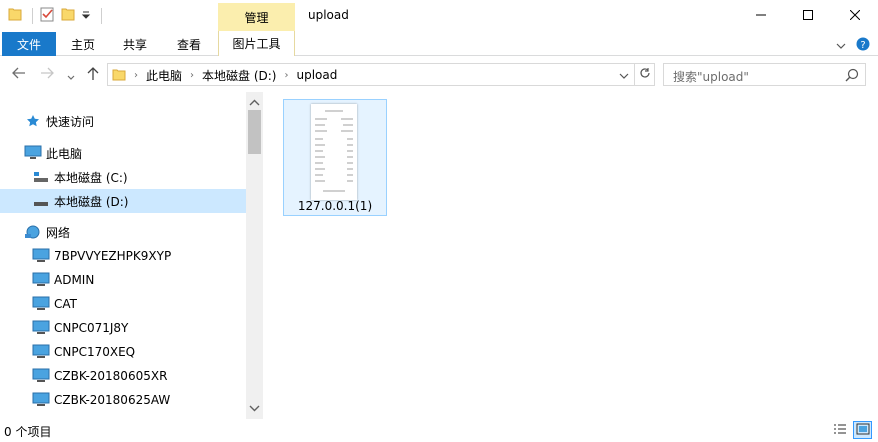  What do you see at coordinates (711, 77) in the screenshot?
I see `search-placeholder: 搜索"upload"` at bounding box center [711, 77].